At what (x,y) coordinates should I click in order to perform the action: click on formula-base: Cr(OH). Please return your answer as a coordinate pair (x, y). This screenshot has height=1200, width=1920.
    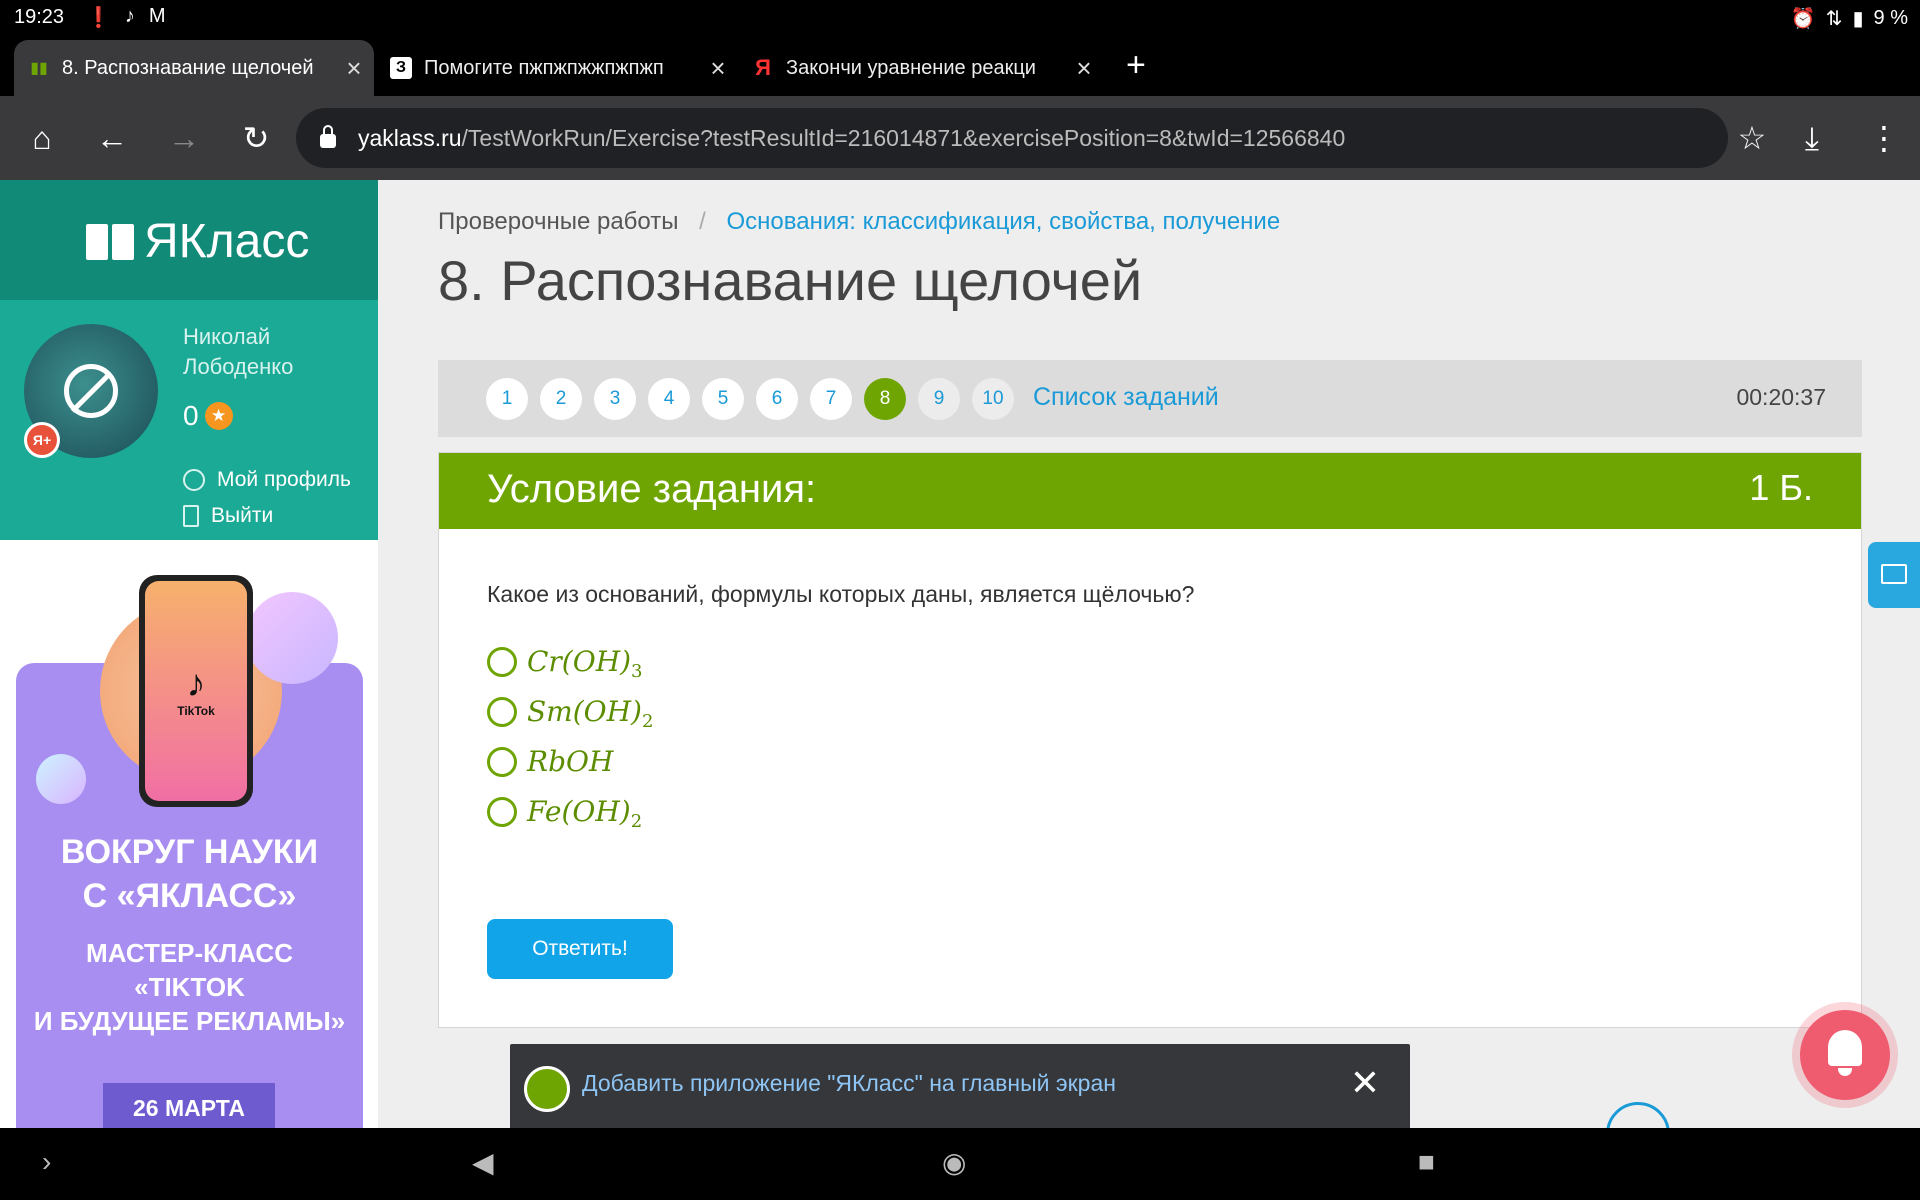
    Looking at the image, I should click on (579, 661).